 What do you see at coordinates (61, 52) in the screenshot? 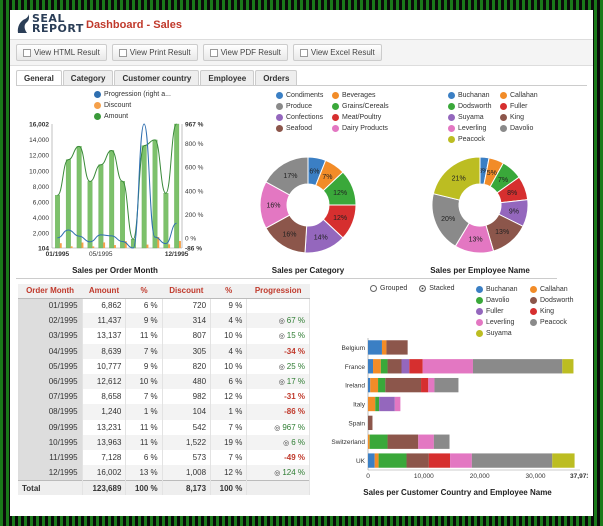
I see `view-html-button: View HTML Result` at bounding box center [61, 52].